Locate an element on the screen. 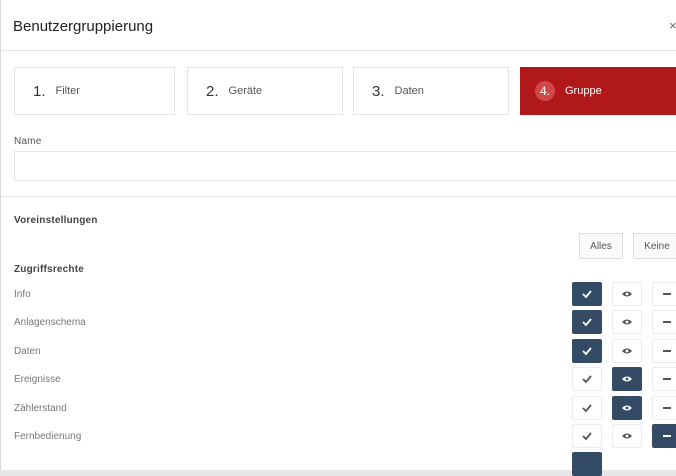  step-number: 3. is located at coordinates (378, 91).